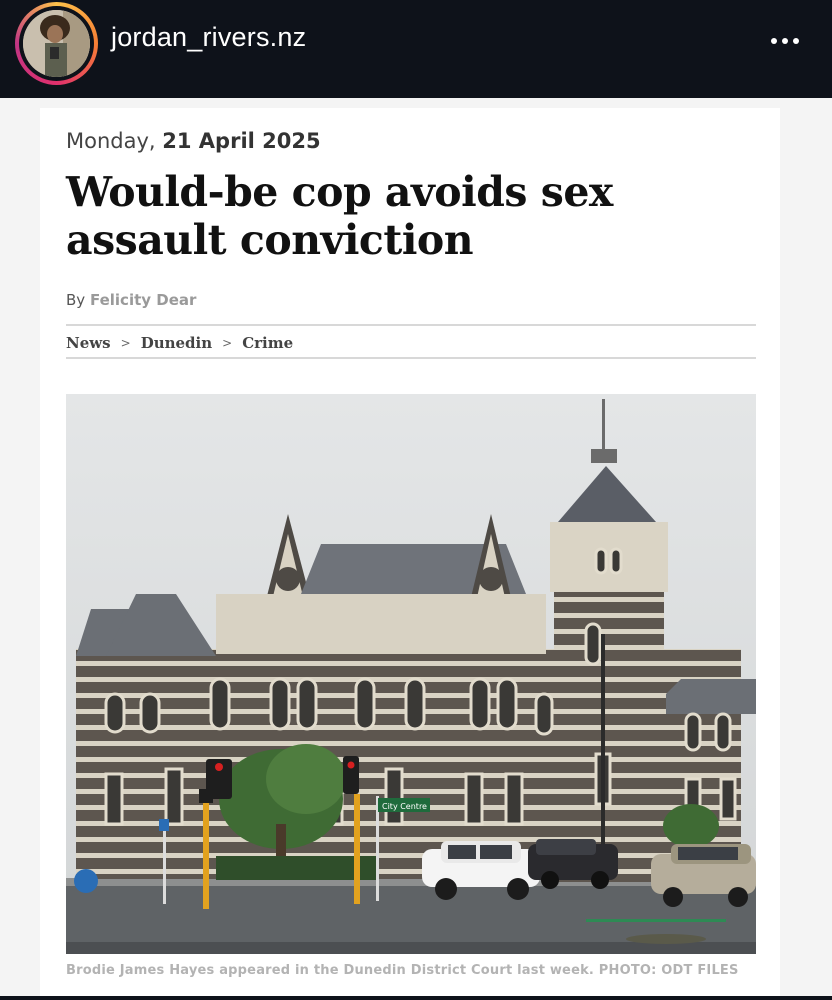  Describe the element at coordinates (404, 806) in the screenshot. I see `street-sign: City Centre` at that location.